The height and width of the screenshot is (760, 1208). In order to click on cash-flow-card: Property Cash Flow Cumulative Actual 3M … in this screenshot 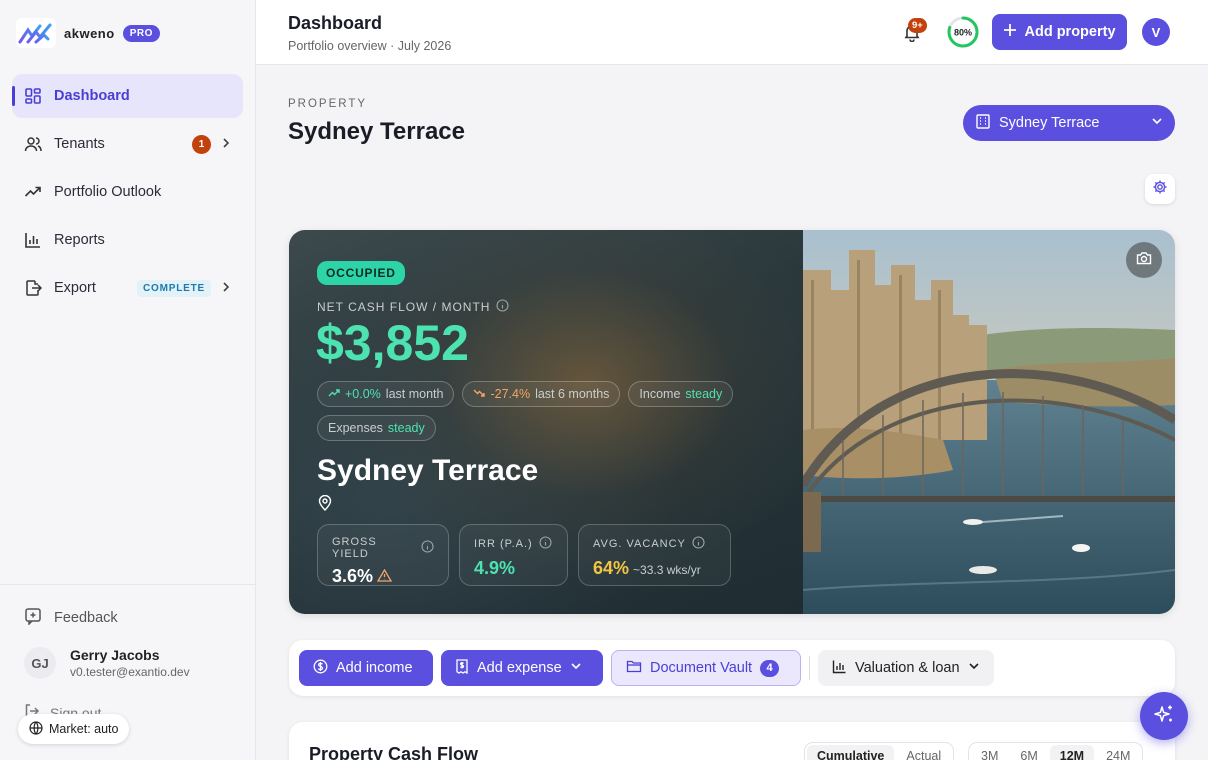, I will do `click(732, 741)`.